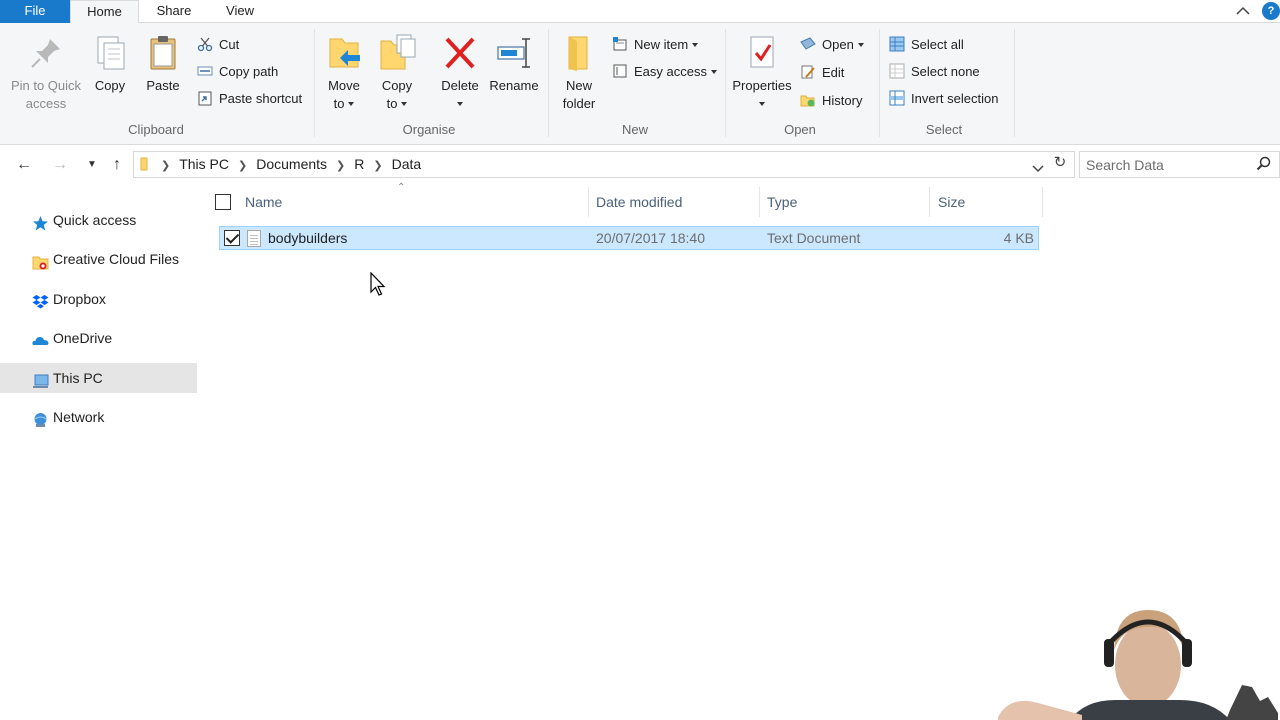 The height and width of the screenshot is (720, 1280). Describe the element at coordinates (1264, 164) in the screenshot. I see `search-icon` at that location.